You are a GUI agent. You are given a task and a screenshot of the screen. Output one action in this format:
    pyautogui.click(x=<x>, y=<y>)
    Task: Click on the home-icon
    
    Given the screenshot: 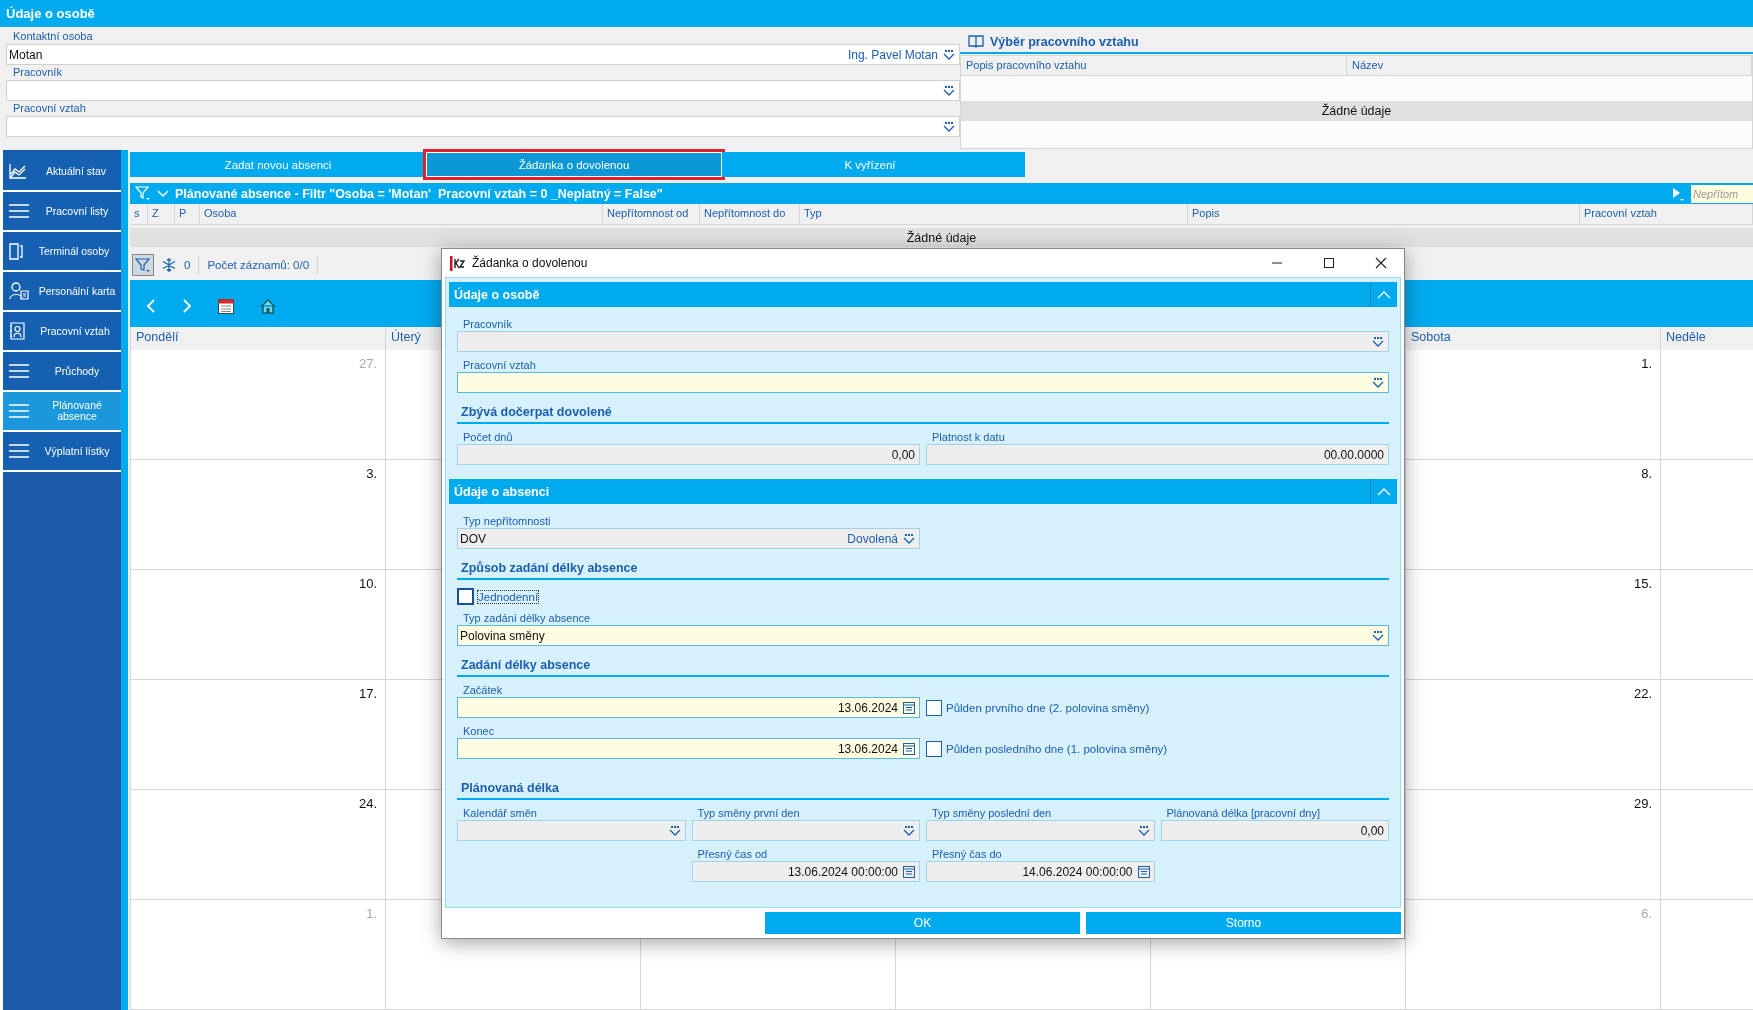 What is the action you would take?
    pyautogui.click(x=268, y=306)
    